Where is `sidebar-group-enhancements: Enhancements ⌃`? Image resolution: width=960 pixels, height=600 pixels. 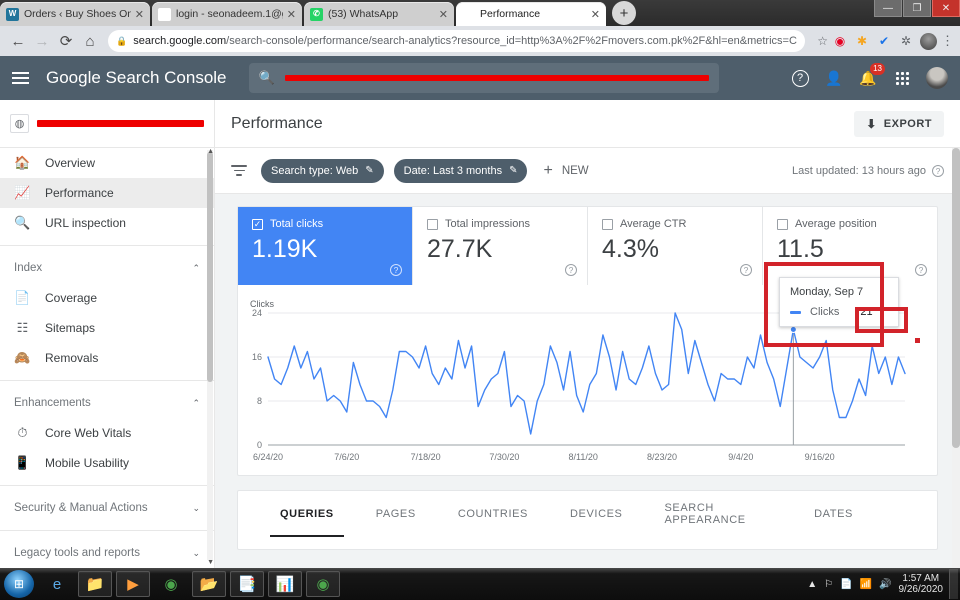 sidebar-group-enhancements: Enhancements ⌃ is located at coordinates (107, 403).